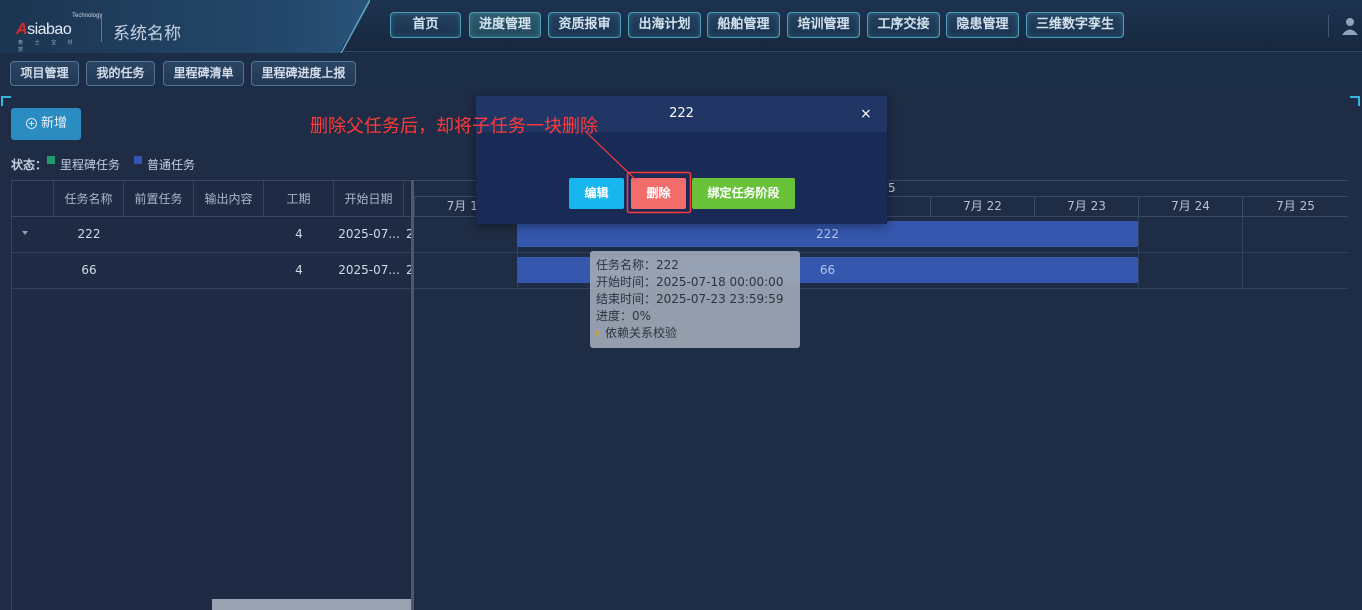 The width and height of the screenshot is (1362, 610). What do you see at coordinates (303, 73) in the screenshot?
I see `subnav-milestone-report: 里程碑进度上报` at bounding box center [303, 73].